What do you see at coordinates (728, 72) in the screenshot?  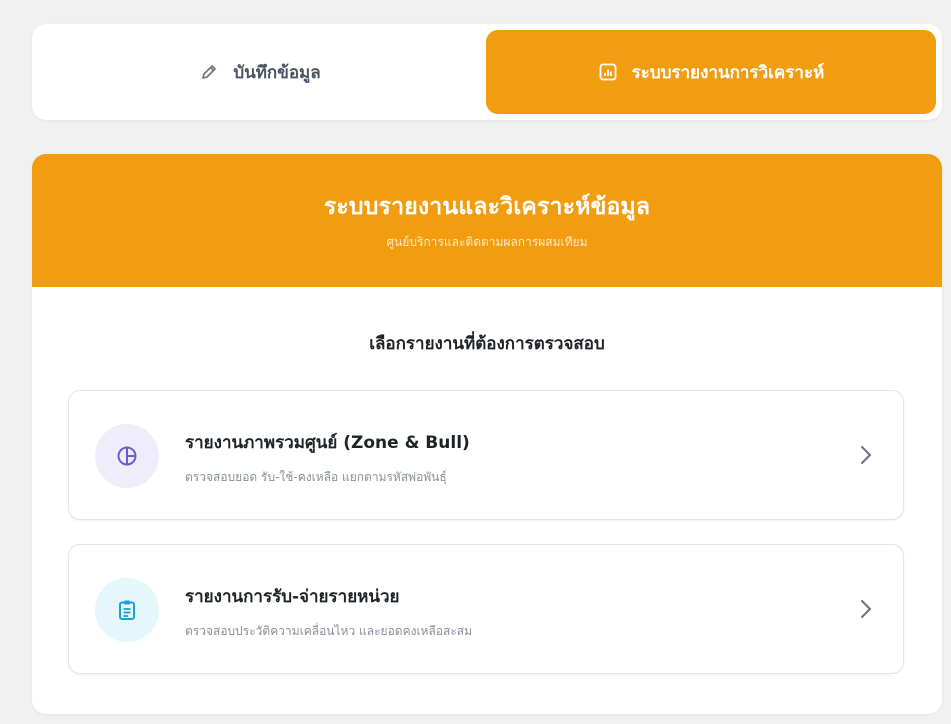 I see `tab-report-label: ระบบรายงานการวิเคราะห์` at bounding box center [728, 72].